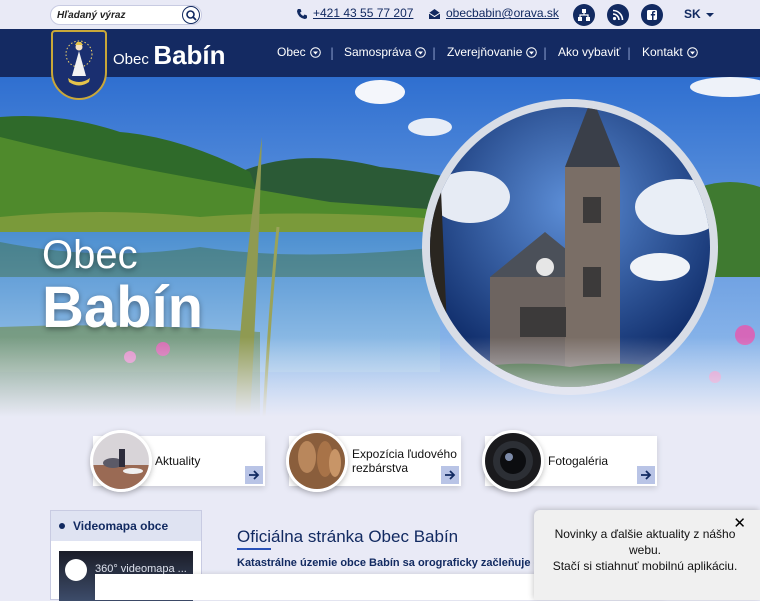 This screenshot has height=601, width=760. I want to click on sitemap-icon, so click(584, 15).